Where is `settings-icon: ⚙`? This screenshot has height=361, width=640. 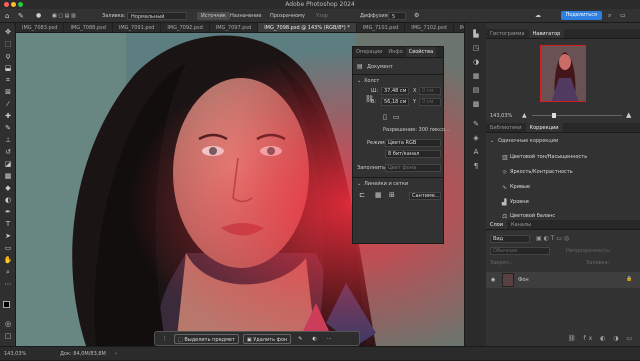 settings-icon: ⚙ is located at coordinates (416, 16).